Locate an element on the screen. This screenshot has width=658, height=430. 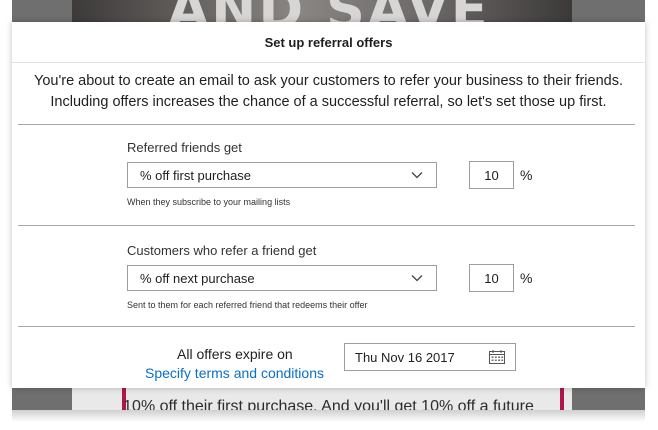
referred-friends-offer-value: % off first purchase is located at coordinates (196, 175).